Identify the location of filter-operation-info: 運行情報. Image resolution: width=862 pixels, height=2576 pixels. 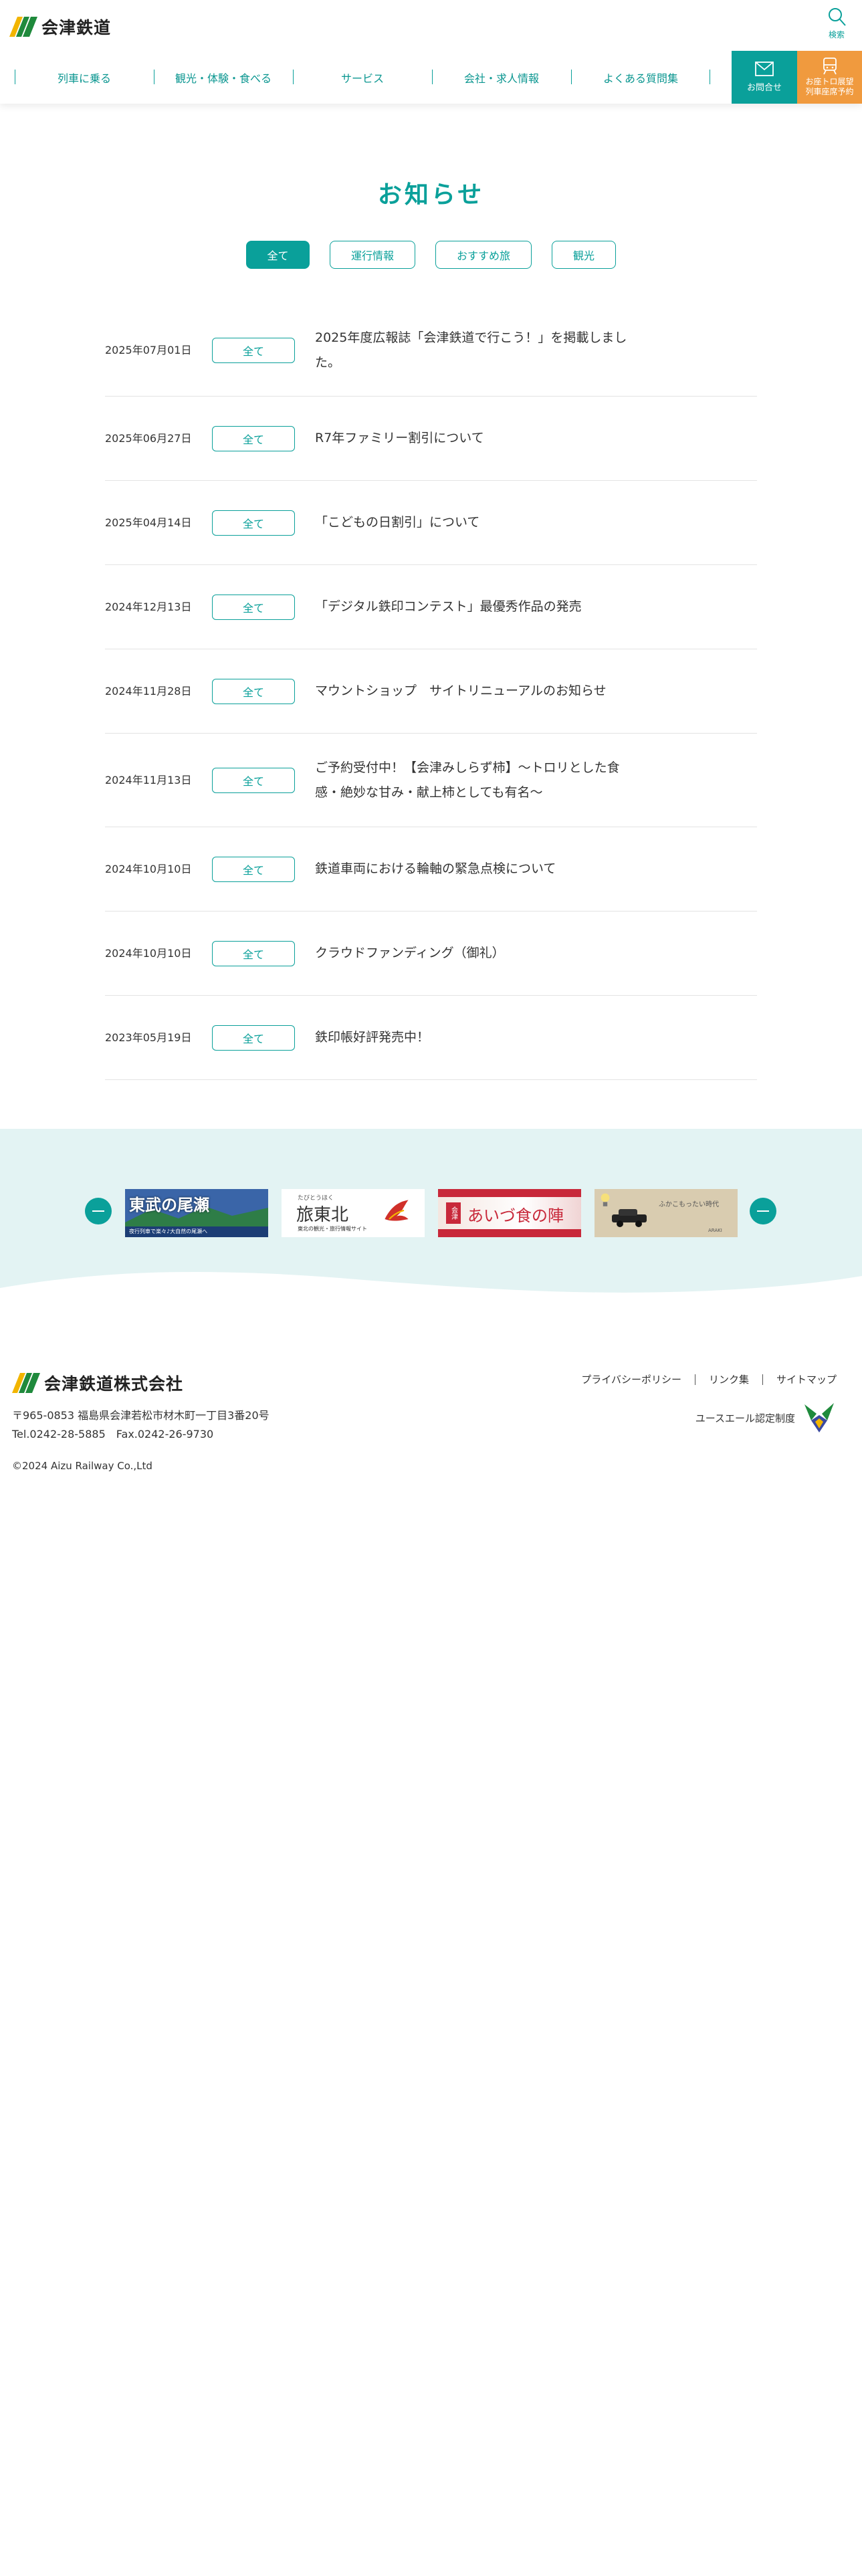
(373, 255).